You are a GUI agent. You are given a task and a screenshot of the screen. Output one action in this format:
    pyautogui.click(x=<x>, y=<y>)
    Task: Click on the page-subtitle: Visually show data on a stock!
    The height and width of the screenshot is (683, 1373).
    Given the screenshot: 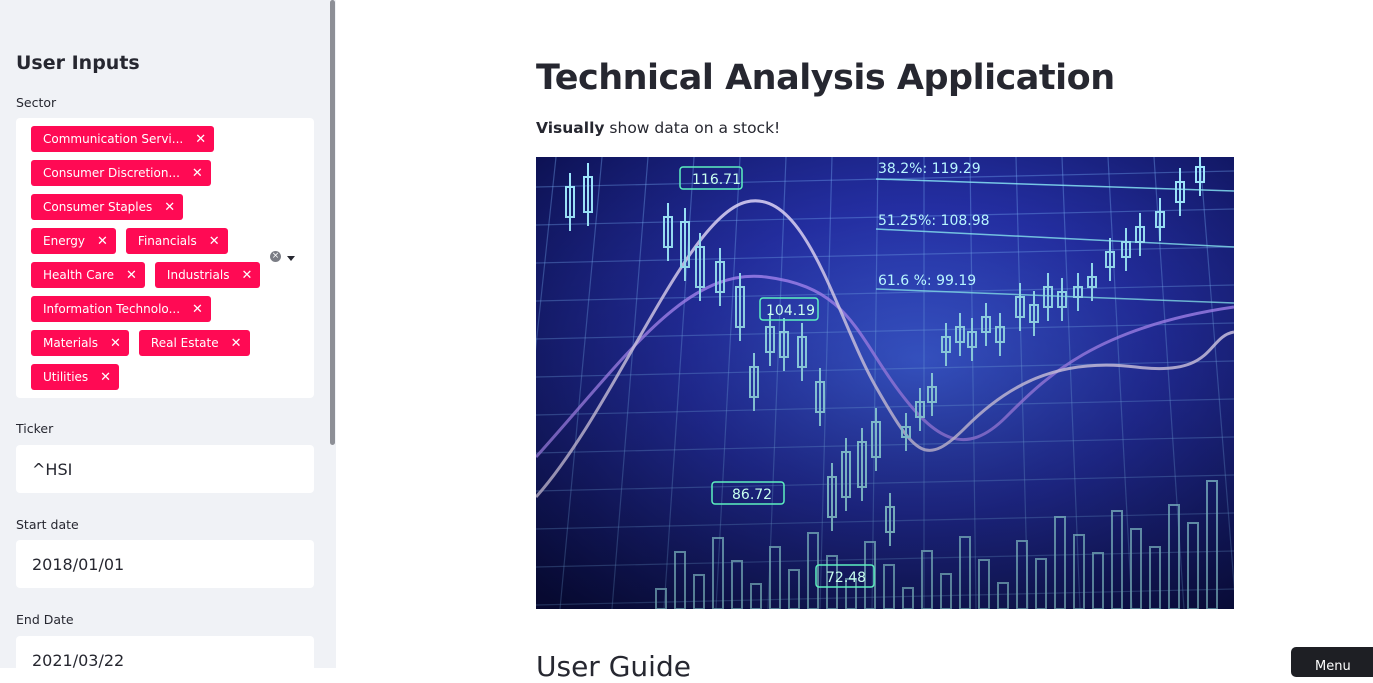 What is the action you would take?
    pyautogui.click(x=658, y=128)
    